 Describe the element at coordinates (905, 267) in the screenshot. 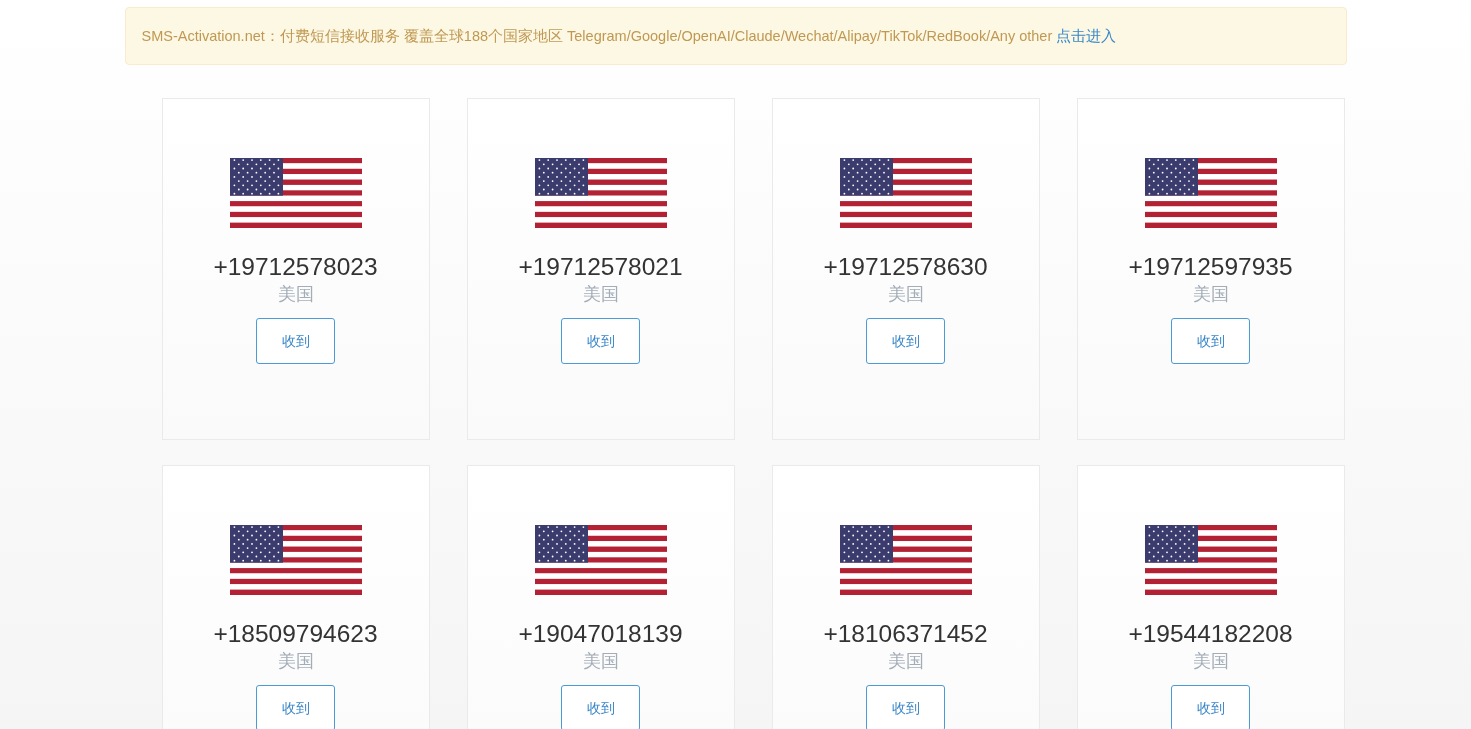

I see `phone-number: +19712578630` at that location.